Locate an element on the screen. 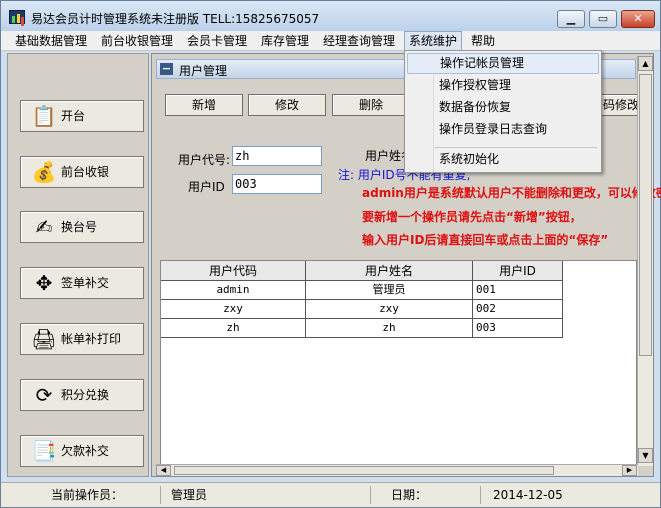  sidebar-button-change-table: ✍ 换台号 is located at coordinates (82, 227).